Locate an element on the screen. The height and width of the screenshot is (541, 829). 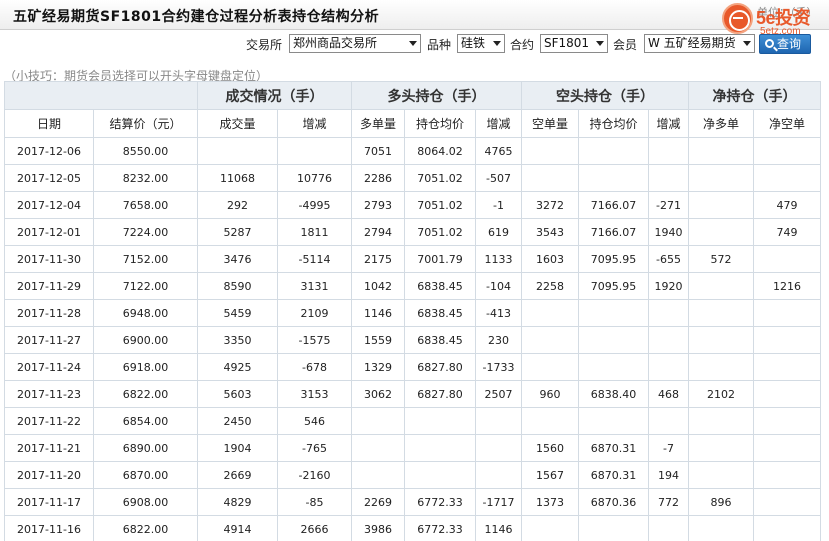
variety-label: 品种 is located at coordinates (439, 45).